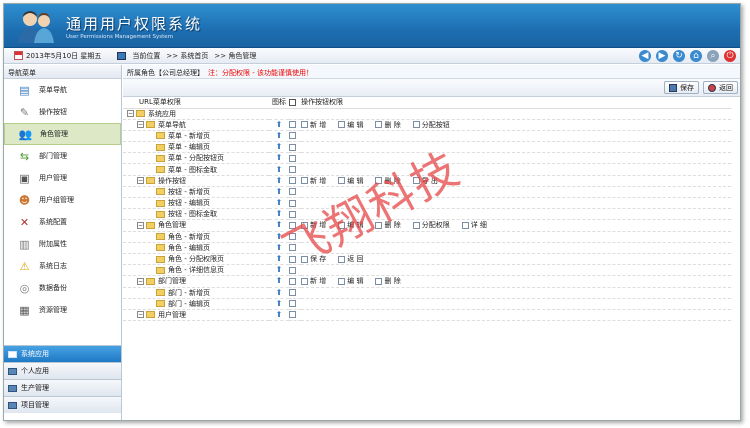 This screenshot has width=750, height=428. I want to click on sidebar-item-attributes: ▥ 附加属性, so click(62, 244).